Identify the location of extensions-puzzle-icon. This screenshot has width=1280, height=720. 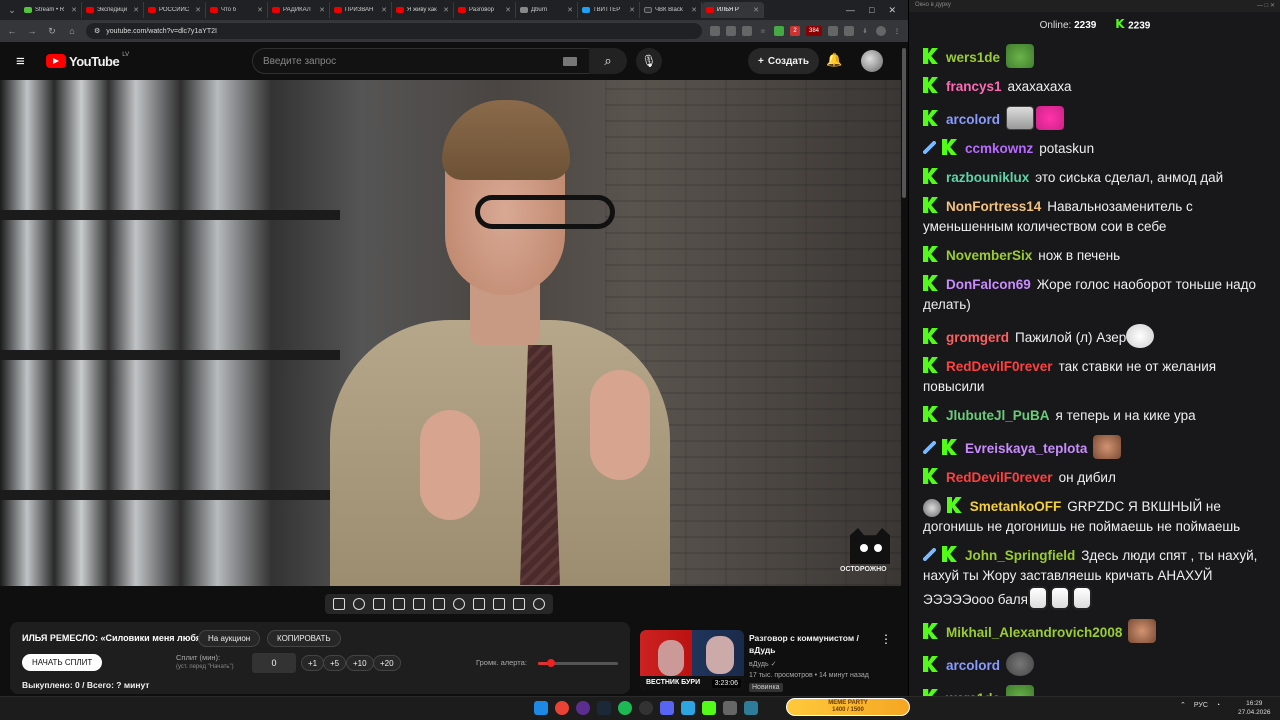
(833, 31).